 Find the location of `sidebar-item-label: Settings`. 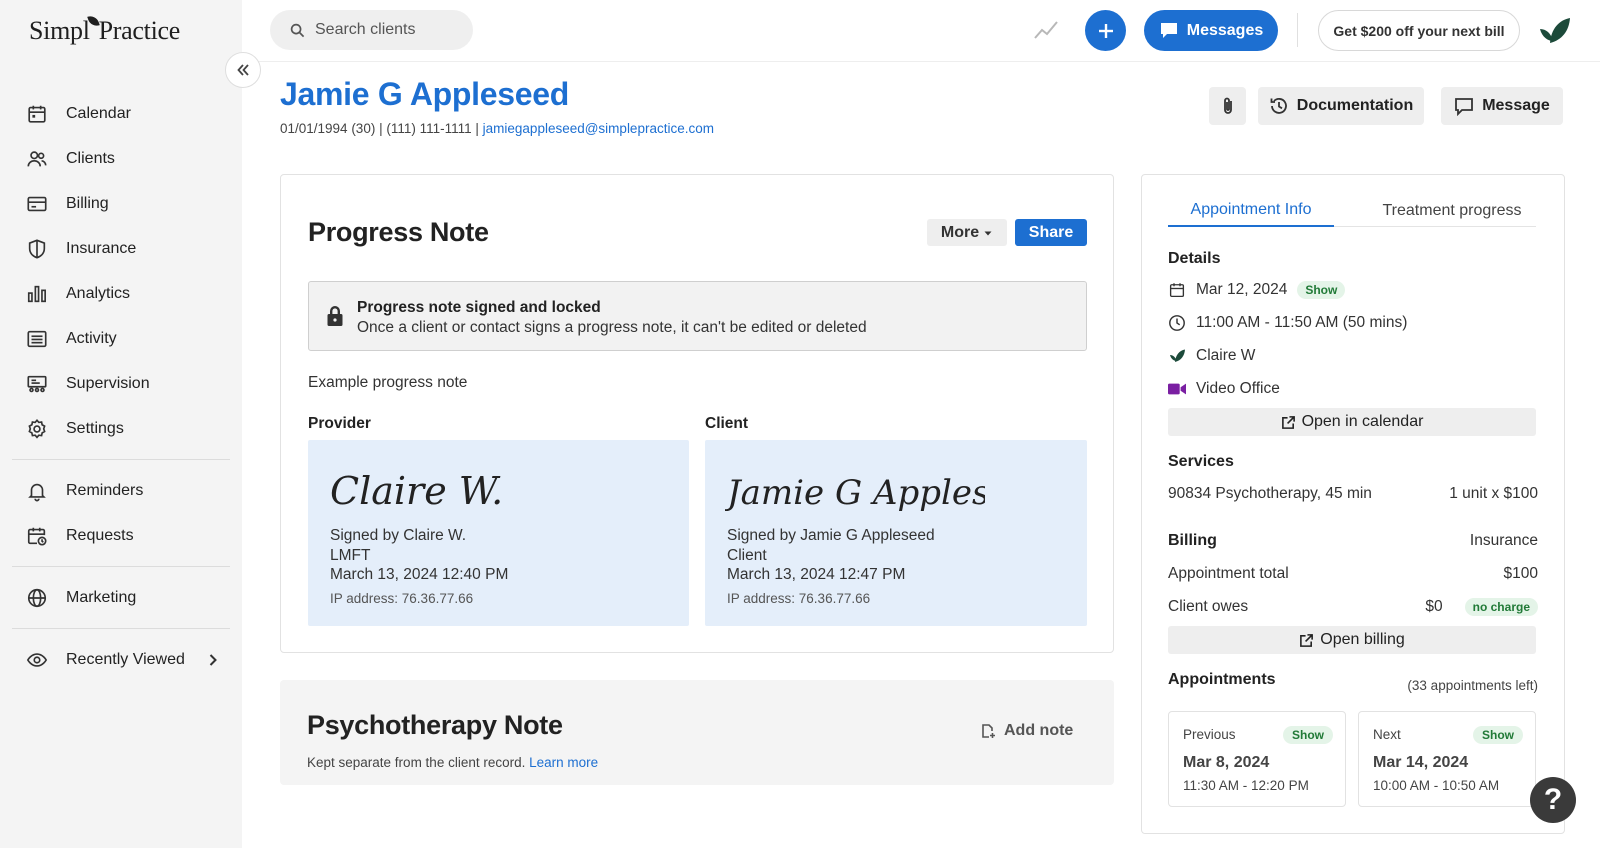

sidebar-item-label: Settings is located at coordinates (95, 428).